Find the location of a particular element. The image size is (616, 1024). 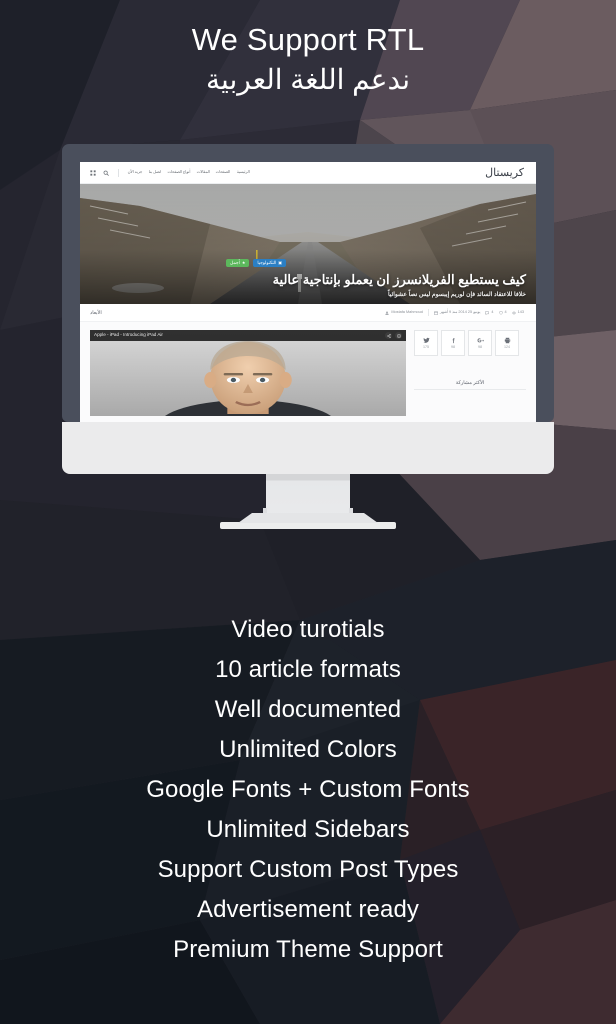

video-title: Apple - iPad - Introducing iPad Air is located at coordinates (128, 335).